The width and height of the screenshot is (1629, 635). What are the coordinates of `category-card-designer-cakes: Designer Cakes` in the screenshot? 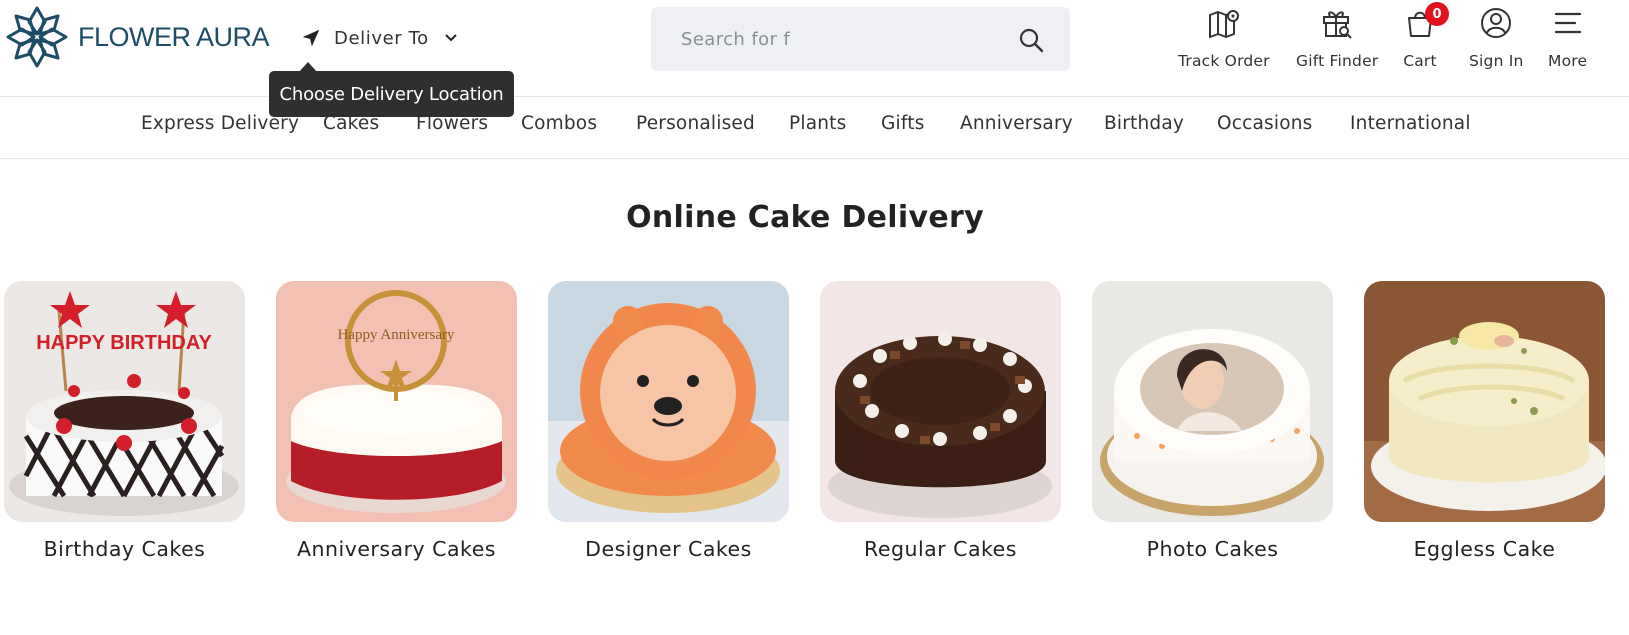 It's located at (668, 421).